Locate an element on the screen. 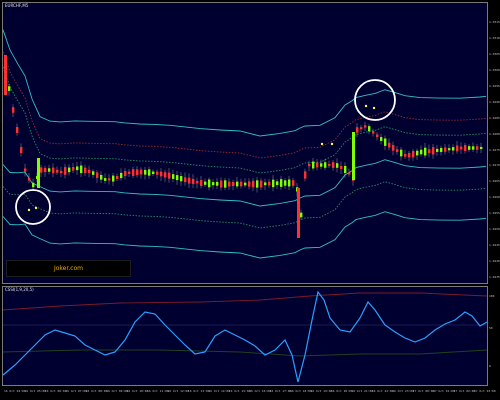 Image resolution: width=500 pixels, height=400 pixels. lower-mid-band is located at coordinates (244, 205).